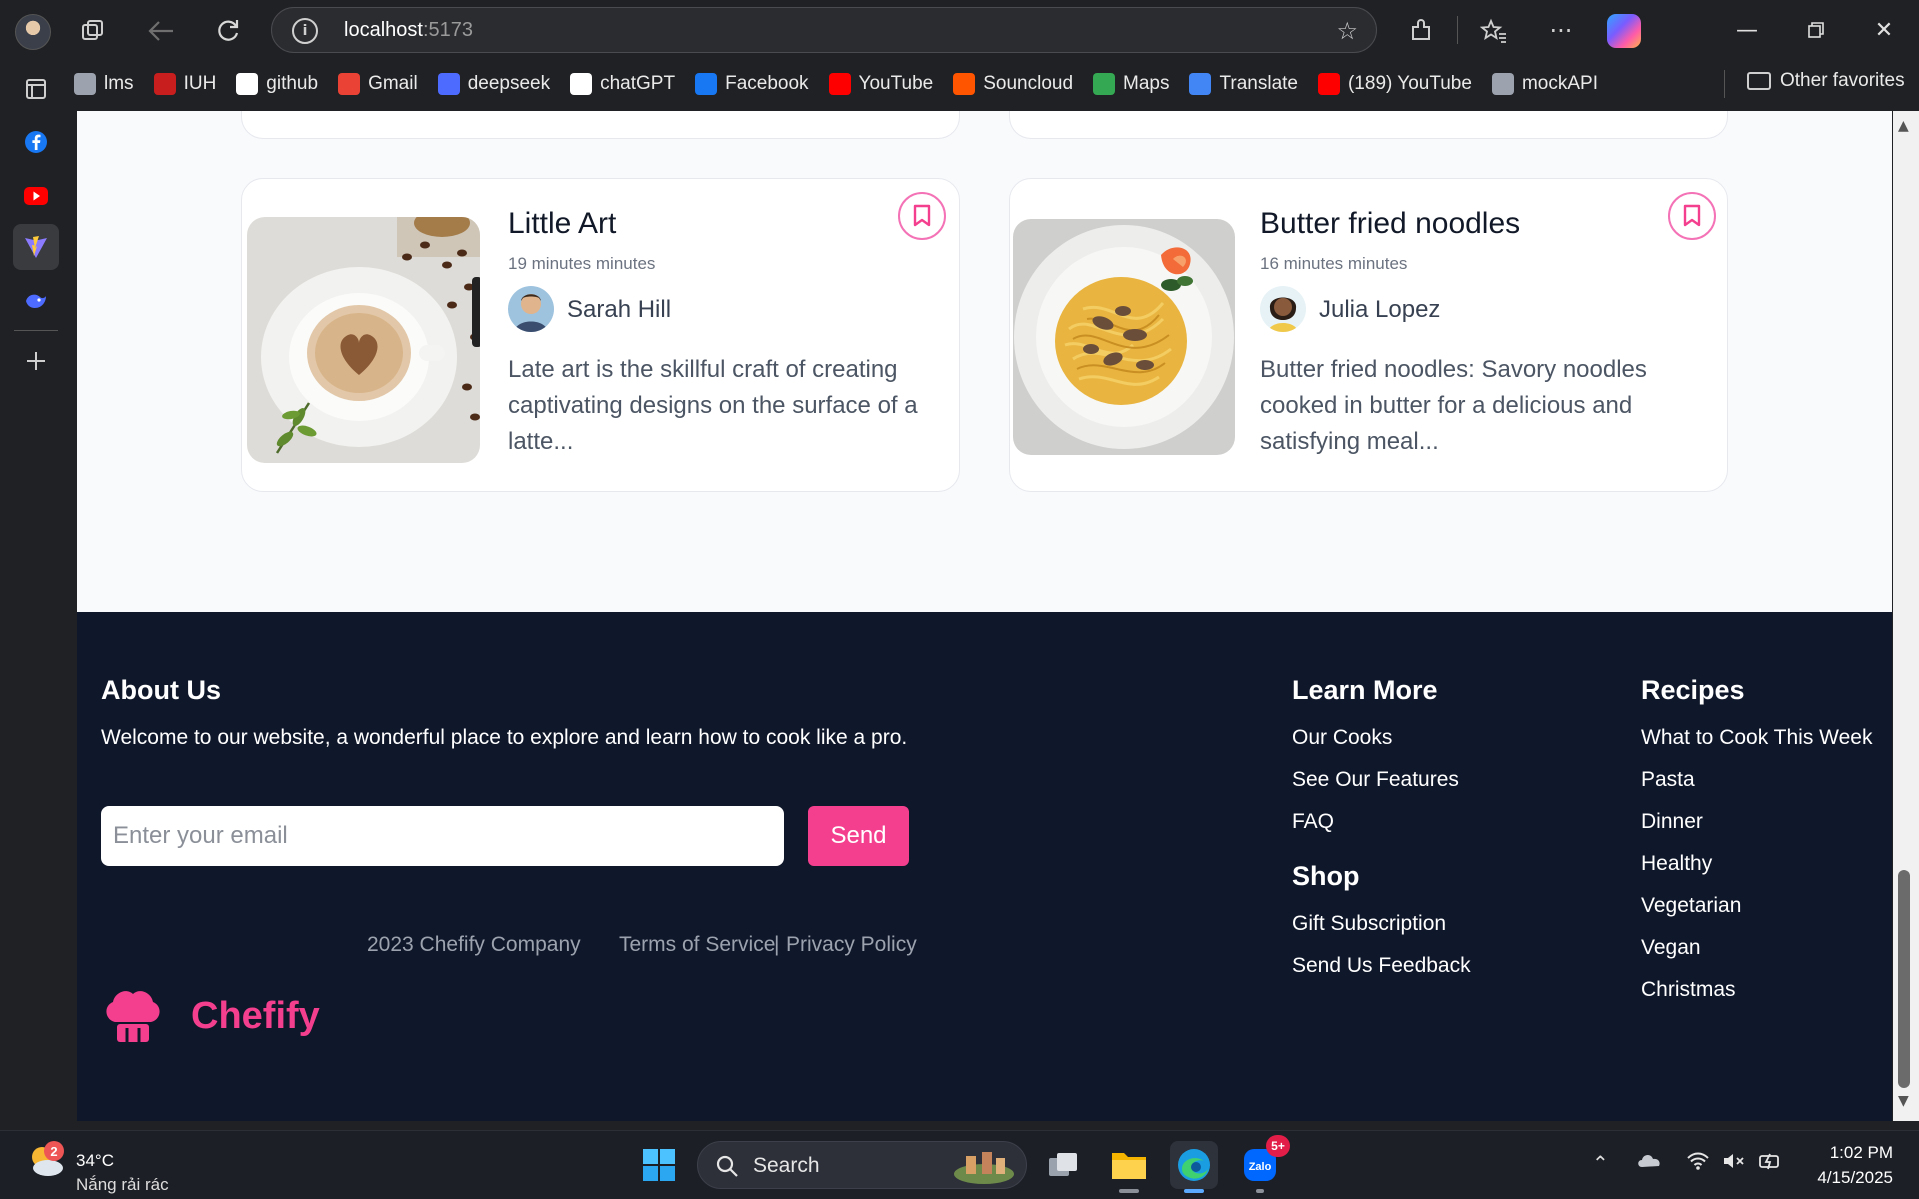 This screenshot has width=1919, height=1199. Describe the element at coordinates (862, 1165) in the screenshot. I see `taskbar-search: Search` at that location.